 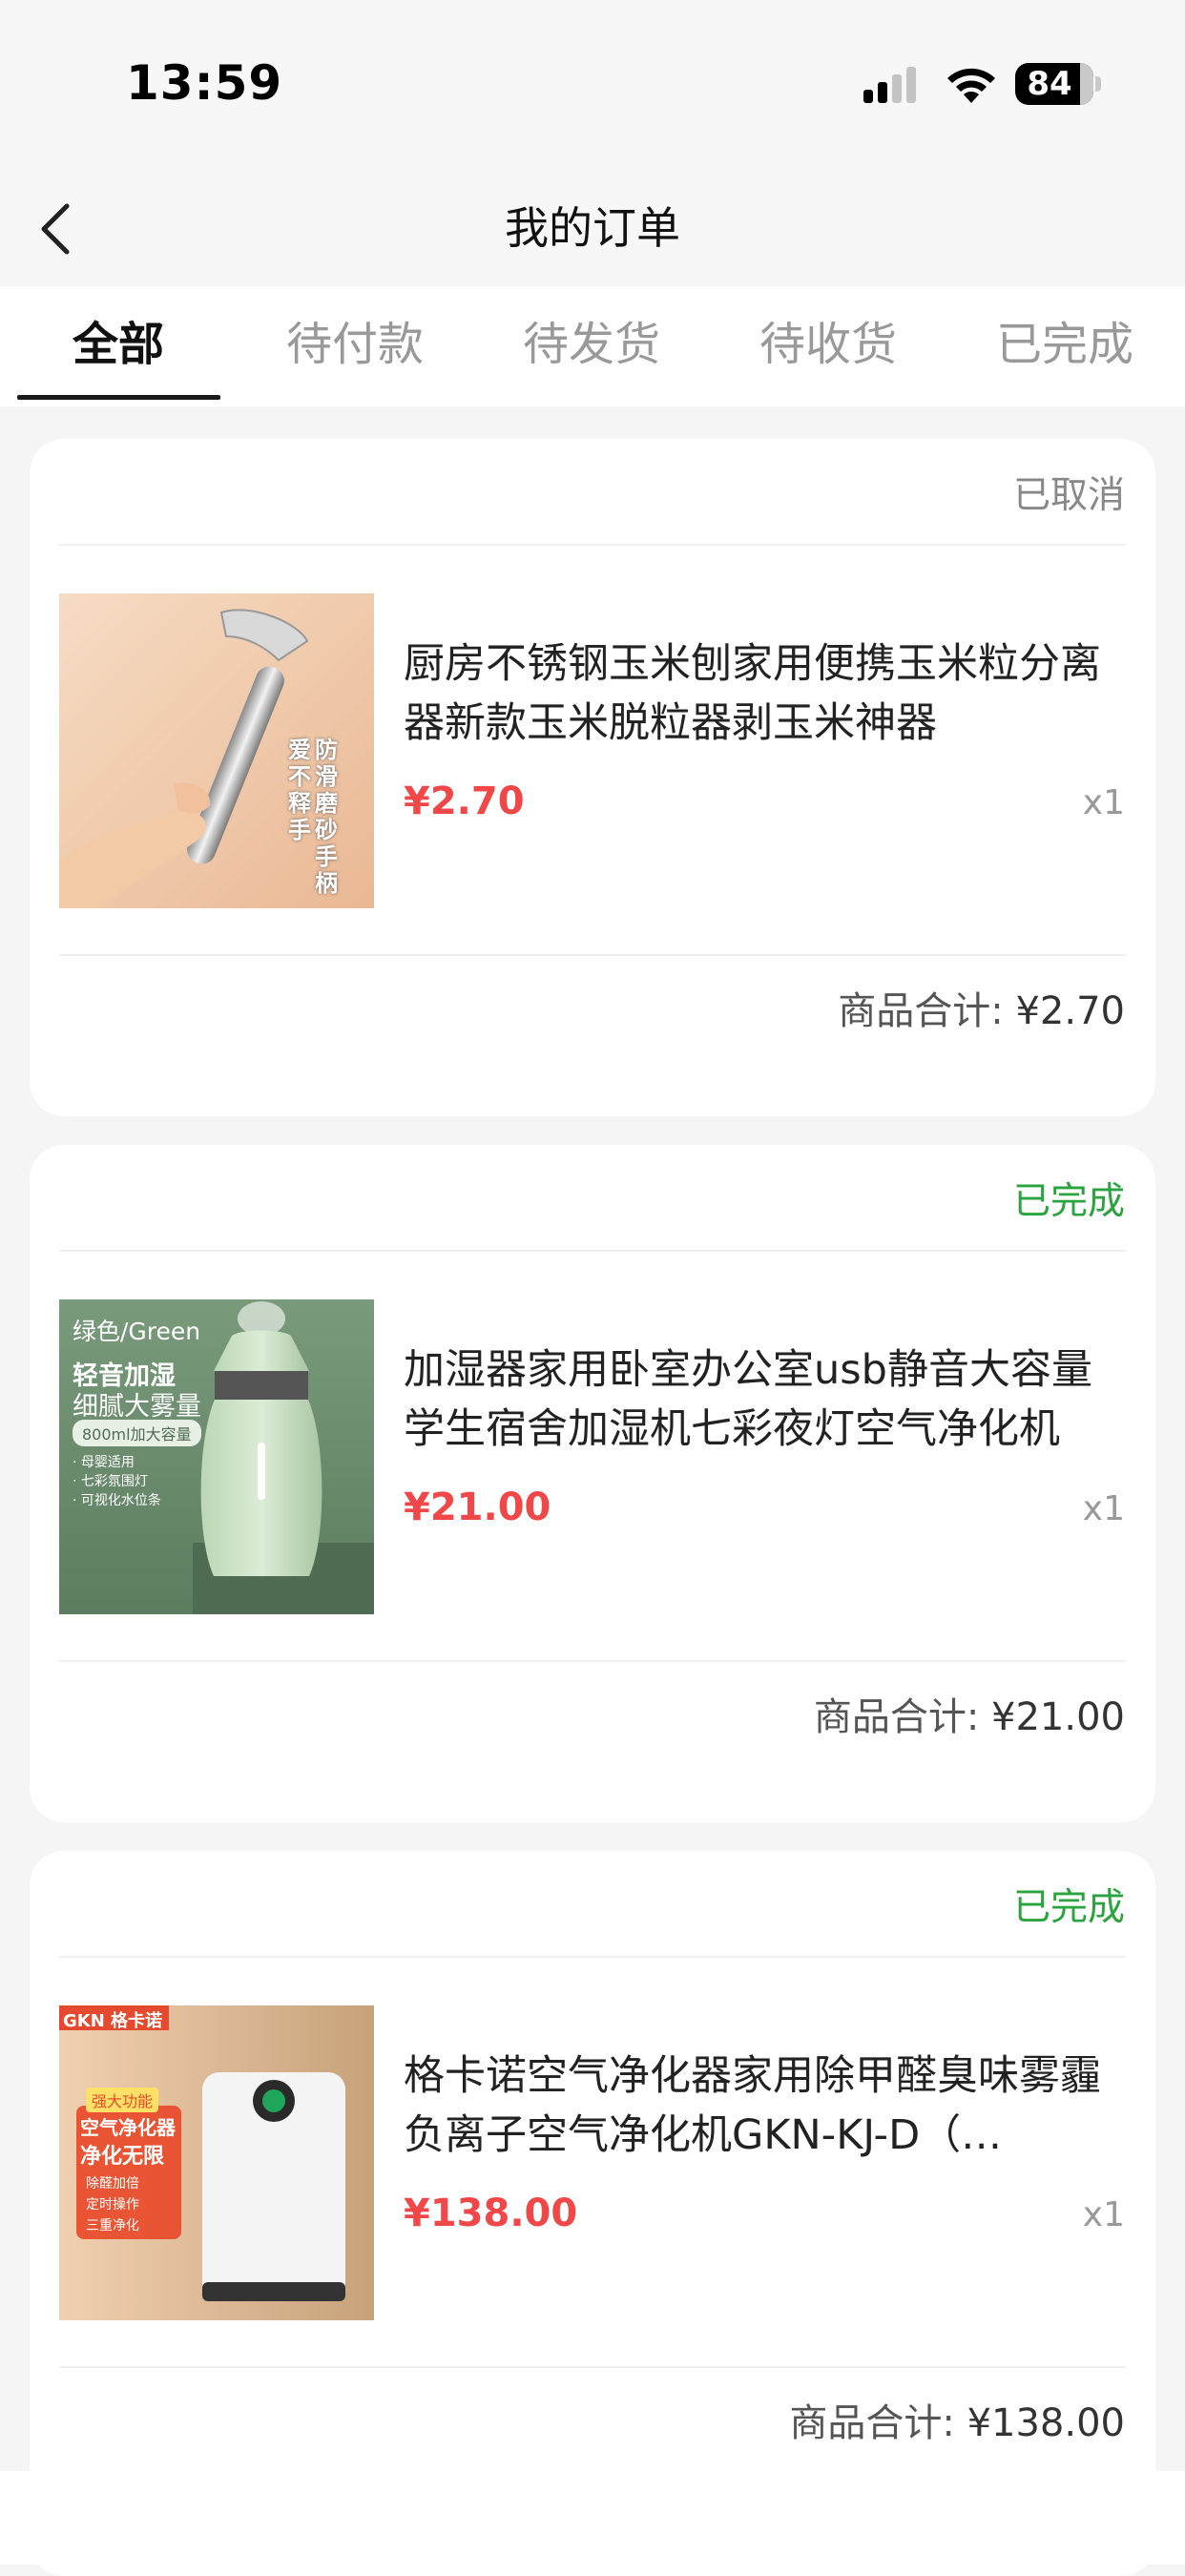 I want to click on image-tag-3: 净化无限, so click(x=122, y=2157).